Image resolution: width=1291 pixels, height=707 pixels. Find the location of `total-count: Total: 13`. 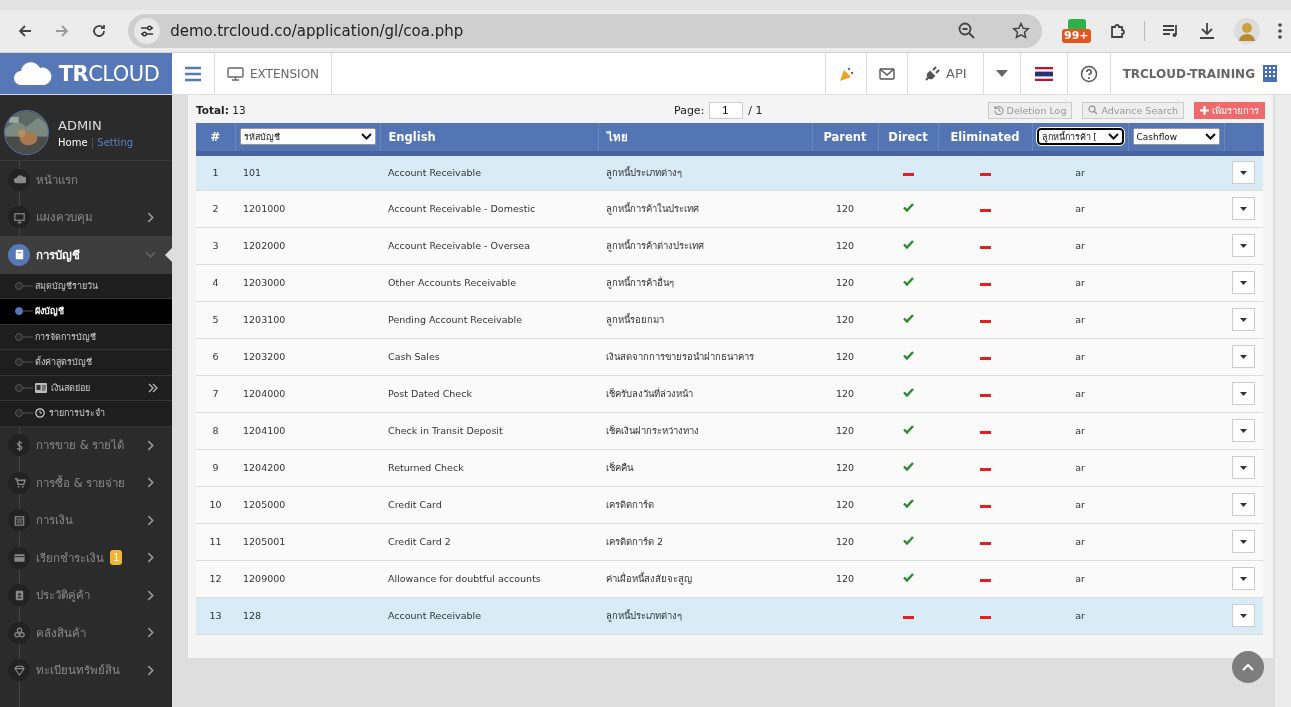

total-count: Total: 13 is located at coordinates (221, 110).